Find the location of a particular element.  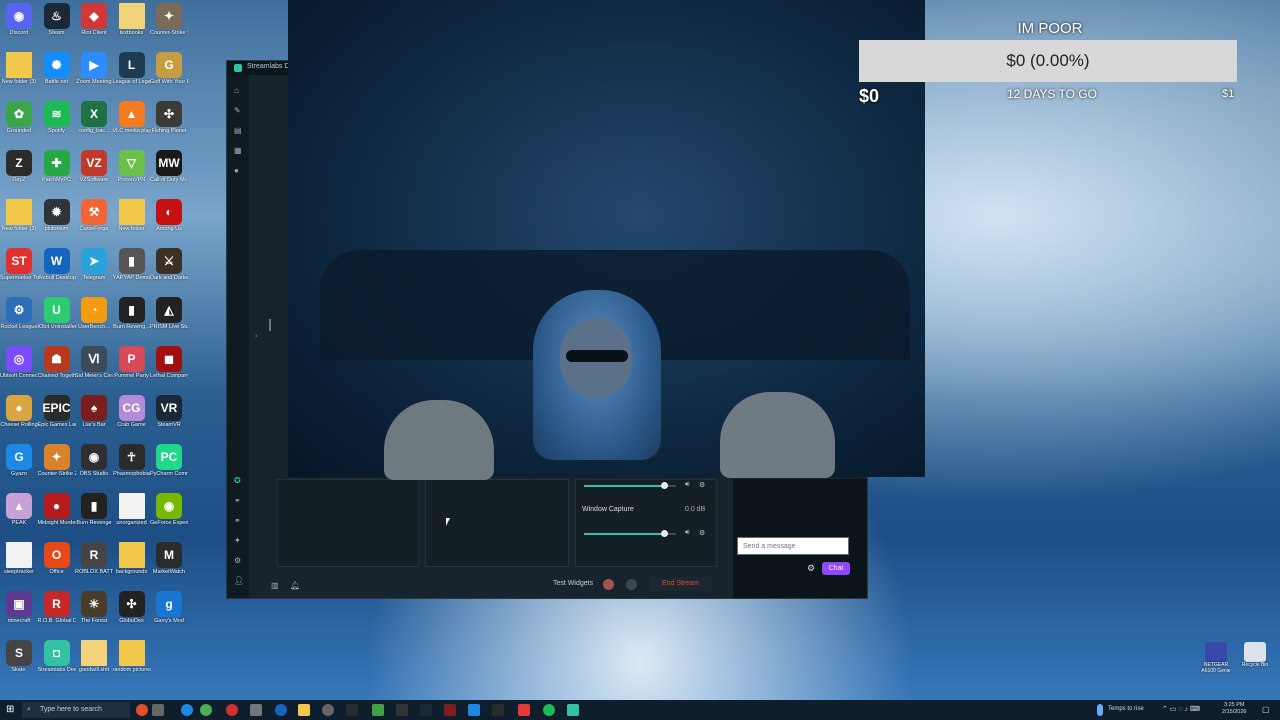

chat-send-button: Chat is located at coordinates (836, 568).